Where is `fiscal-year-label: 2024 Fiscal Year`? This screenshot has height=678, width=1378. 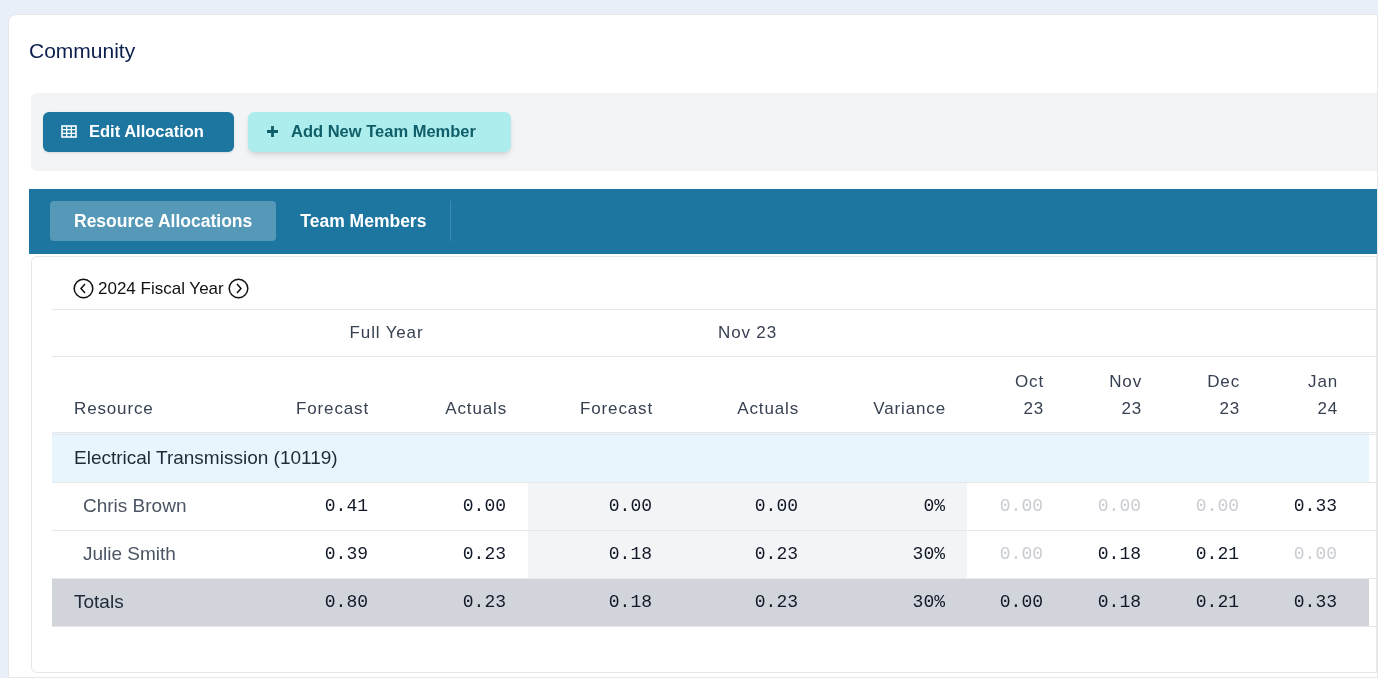 fiscal-year-label: 2024 Fiscal Year is located at coordinates (161, 288).